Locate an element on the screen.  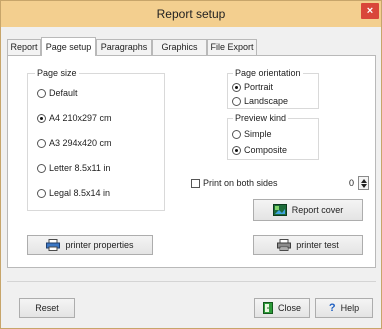
close-label: Close is located at coordinates (289, 308).